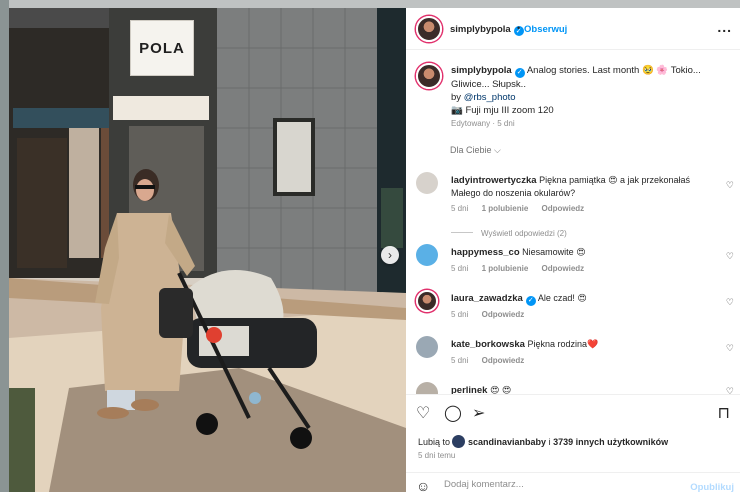 This screenshot has width=740, height=492. I want to click on comment-username: laura_zawadzka, so click(487, 298).